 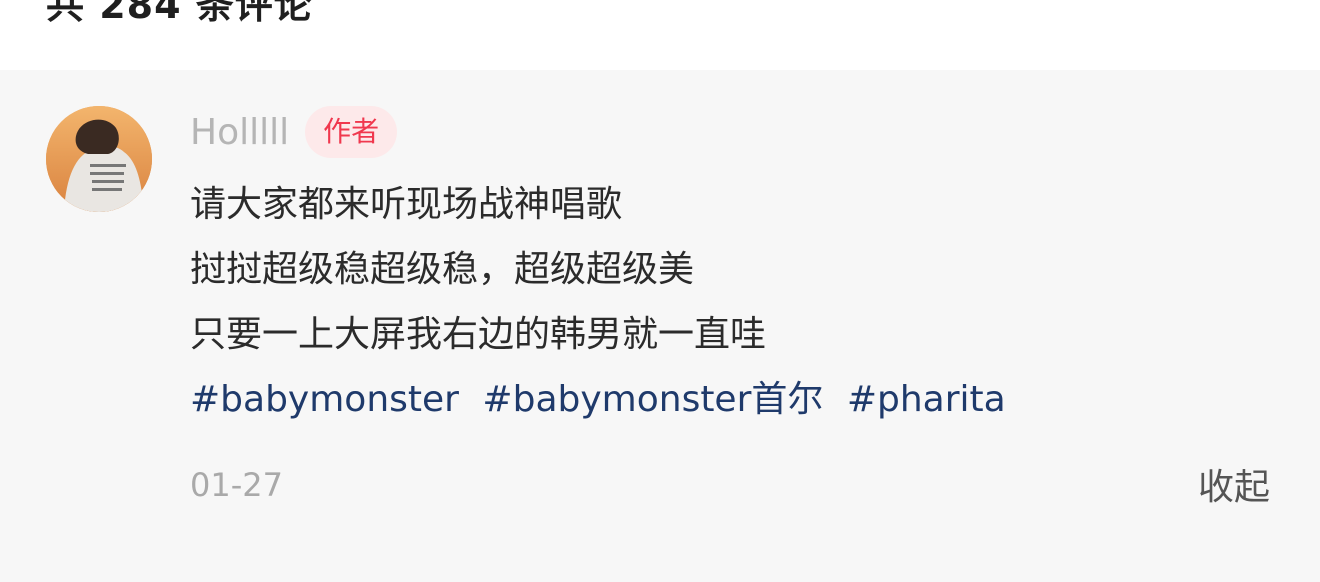 I want to click on avatar-photo-icon, so click(x=99, y=159).